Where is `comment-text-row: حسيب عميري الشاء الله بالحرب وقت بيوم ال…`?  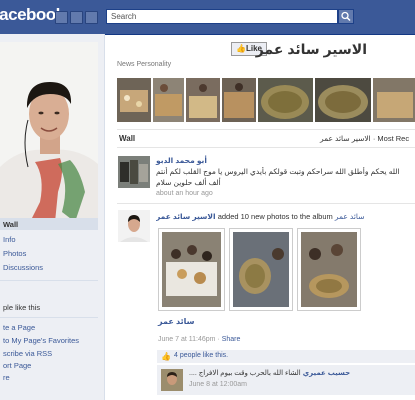 comment-text-row: حسيب عميري الشاء الله بالحرب وقت بيوم ال… is located at coordinates (299, 373).